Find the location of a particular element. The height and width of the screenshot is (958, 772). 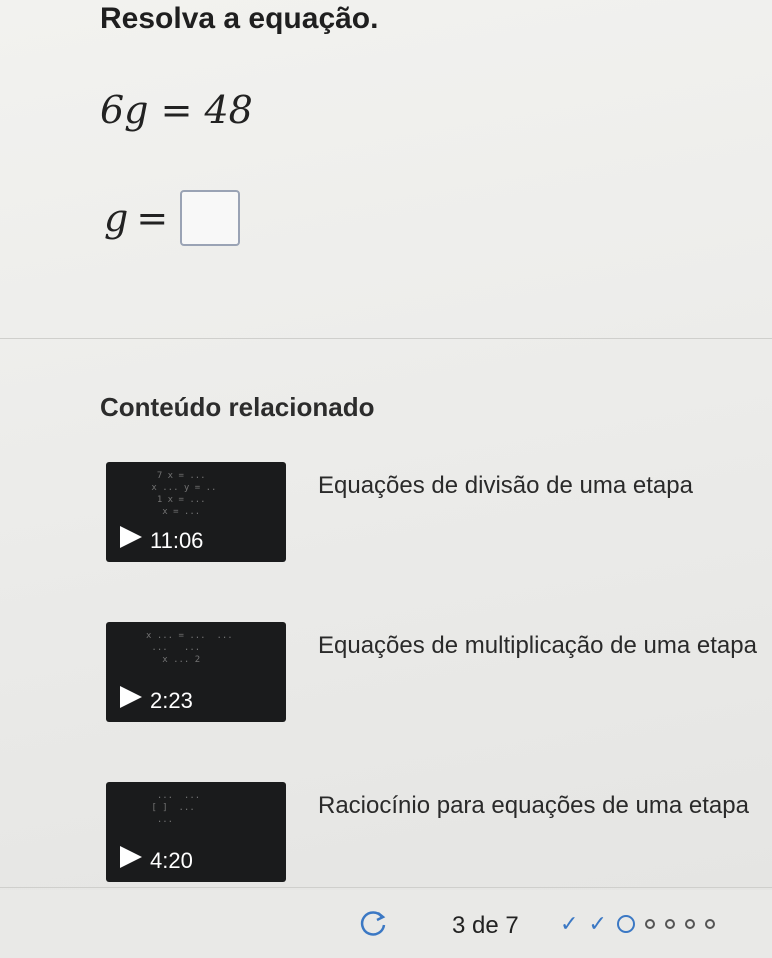

current-step-dot is located at coordinates (625, 924).